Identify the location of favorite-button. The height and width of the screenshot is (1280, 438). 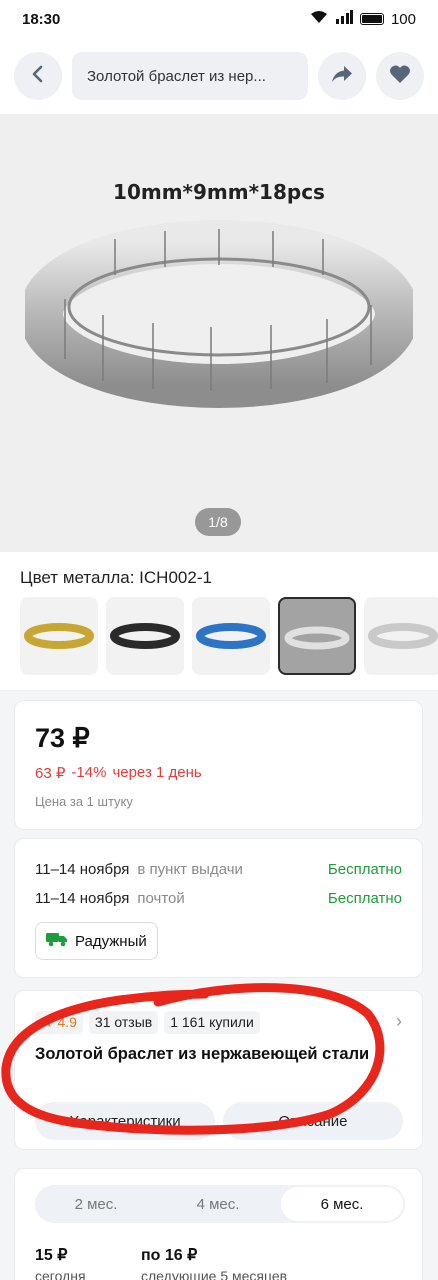
(400, 76).